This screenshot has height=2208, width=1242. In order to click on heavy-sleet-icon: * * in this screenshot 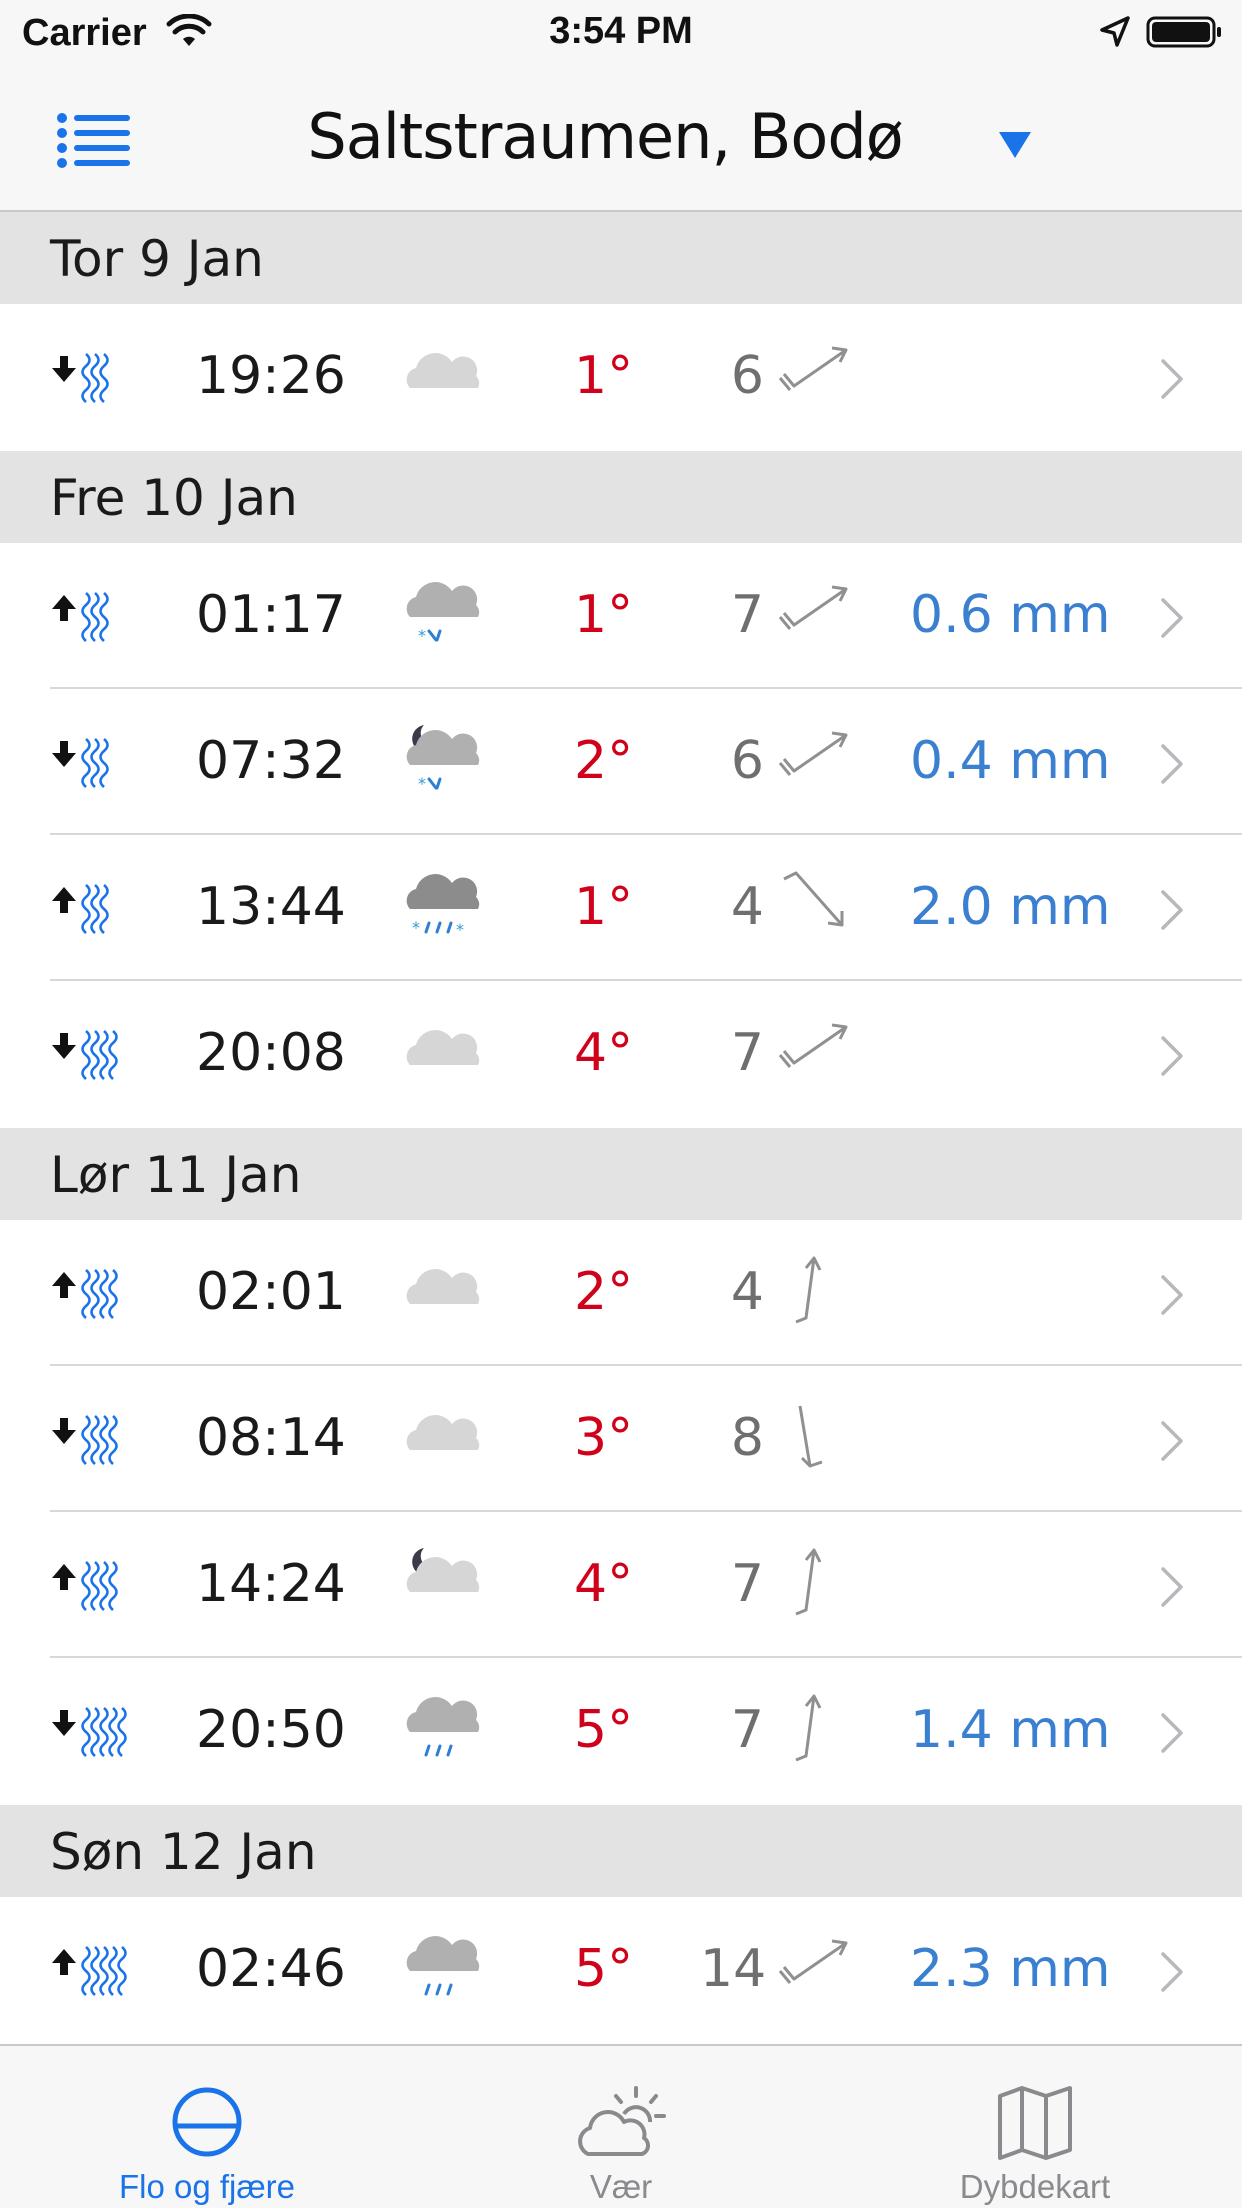, I will do `click(443, 906)`.